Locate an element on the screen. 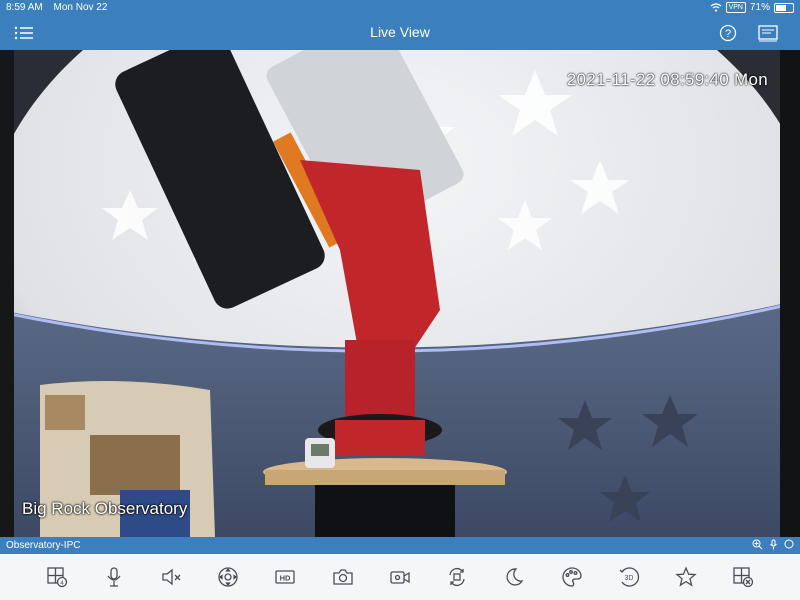 Image resolution: width=800 pixels, height=600 pixels. hd-icon: HD is located at coordinates (285, 577).